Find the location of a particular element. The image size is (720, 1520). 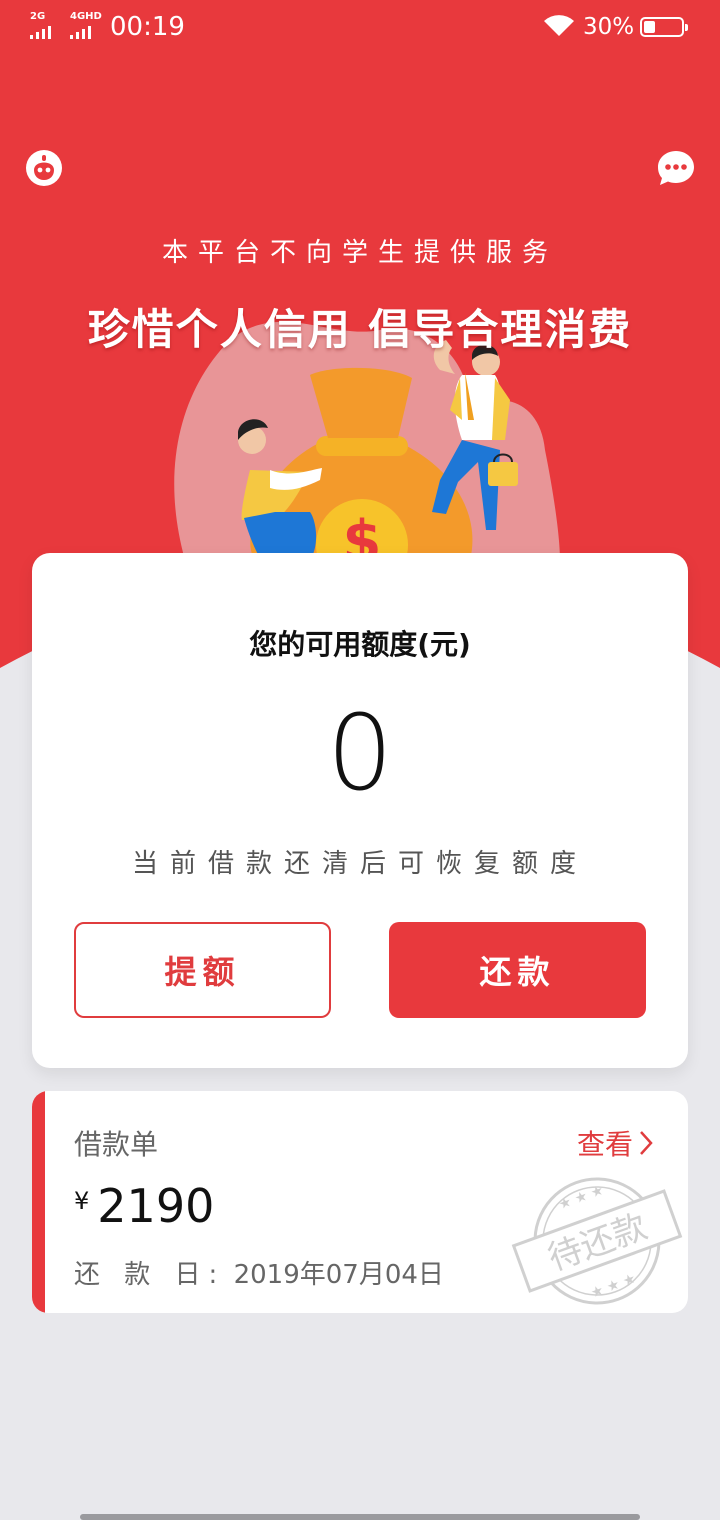

credit-hint: 当前借款还清后可恢复额度 is located at coordinates (359, 864).